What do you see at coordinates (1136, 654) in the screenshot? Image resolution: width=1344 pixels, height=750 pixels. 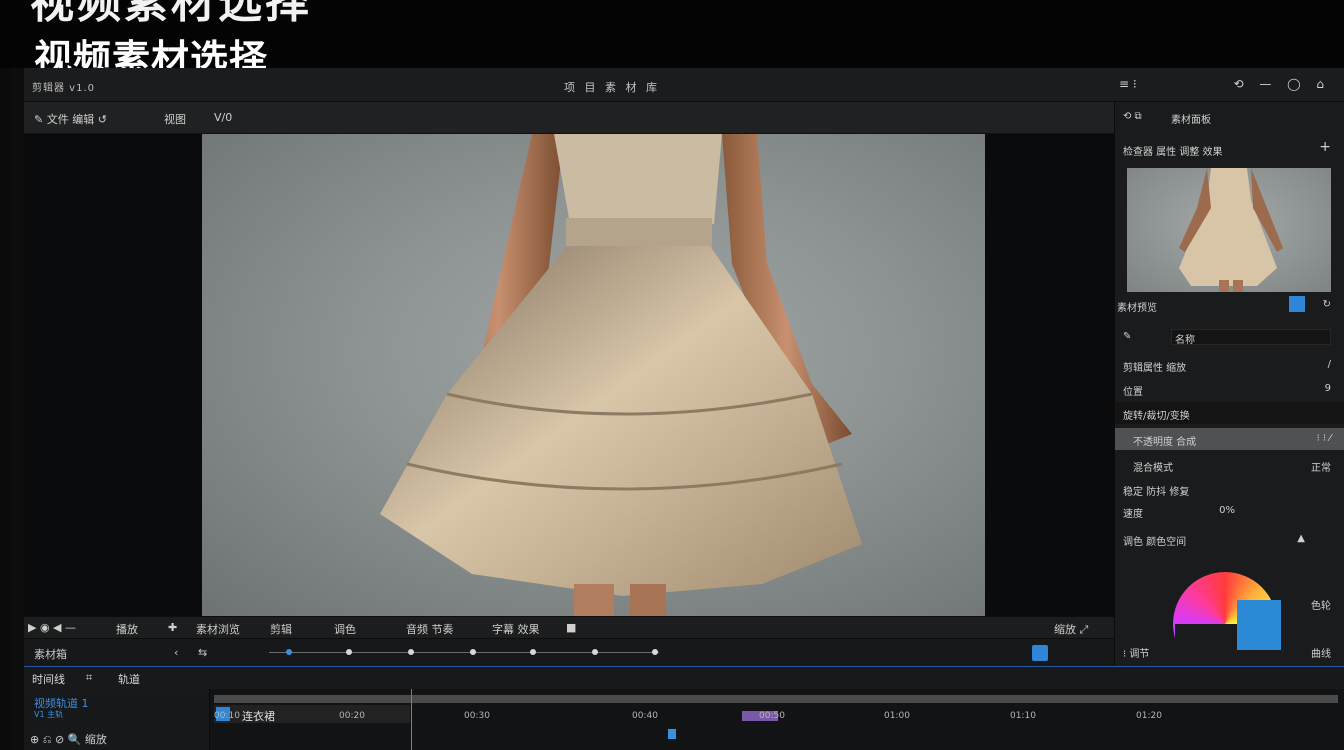 I see `wheel-left-label: ⁝ 调节` at bounding box center [1136, 654].